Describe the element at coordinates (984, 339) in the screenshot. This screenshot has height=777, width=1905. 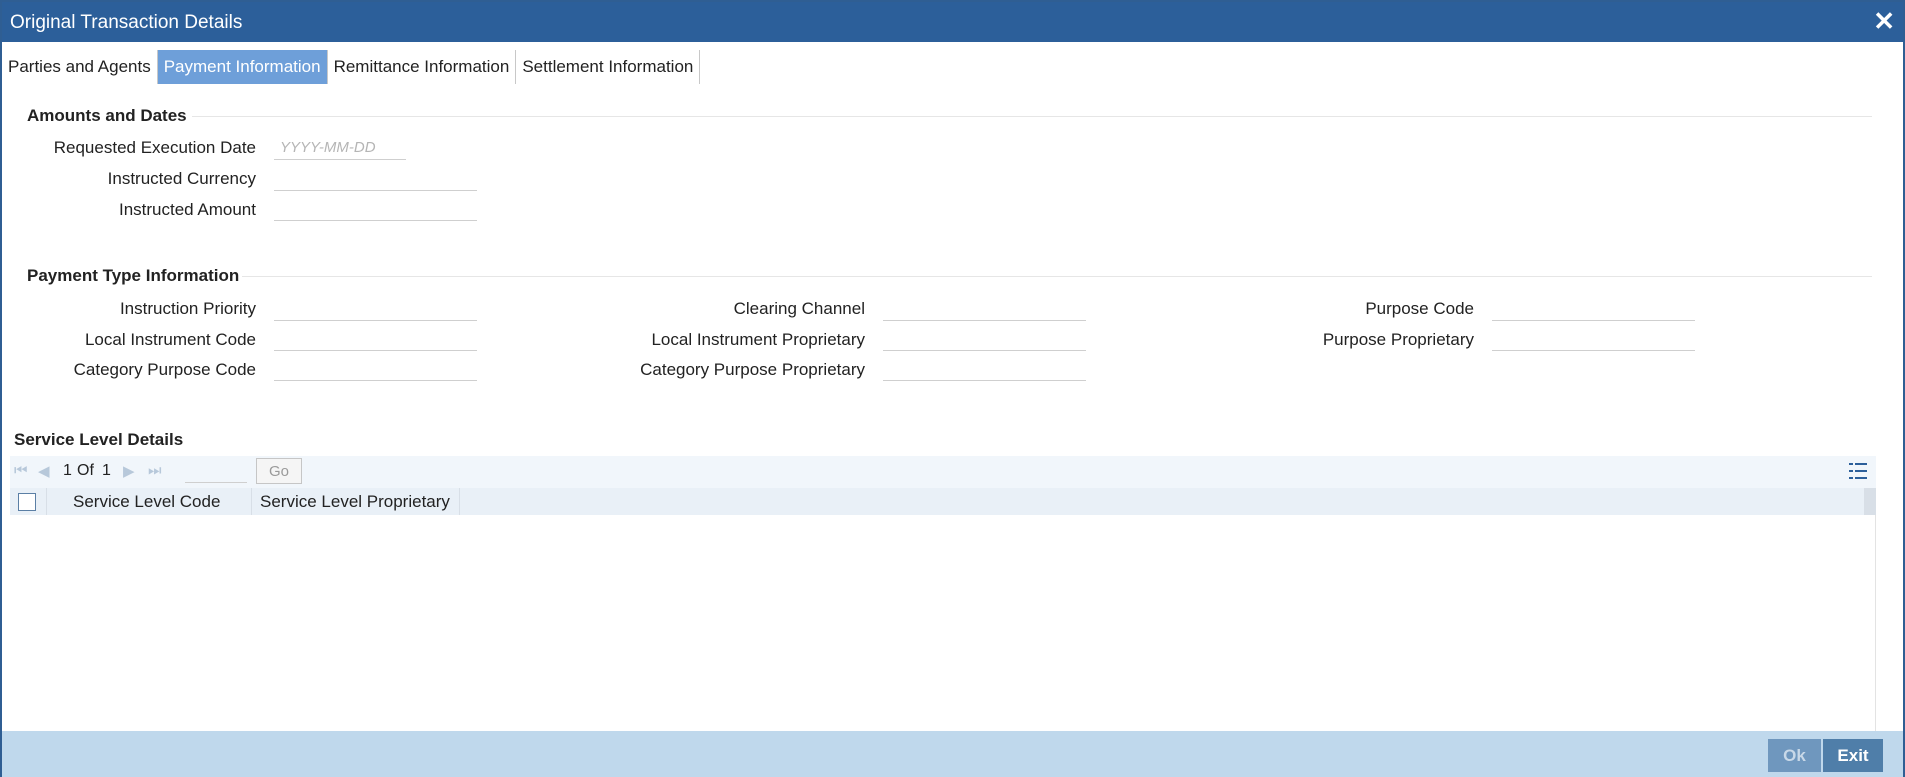
I see `local-instrument-proprietary-field` at that location.